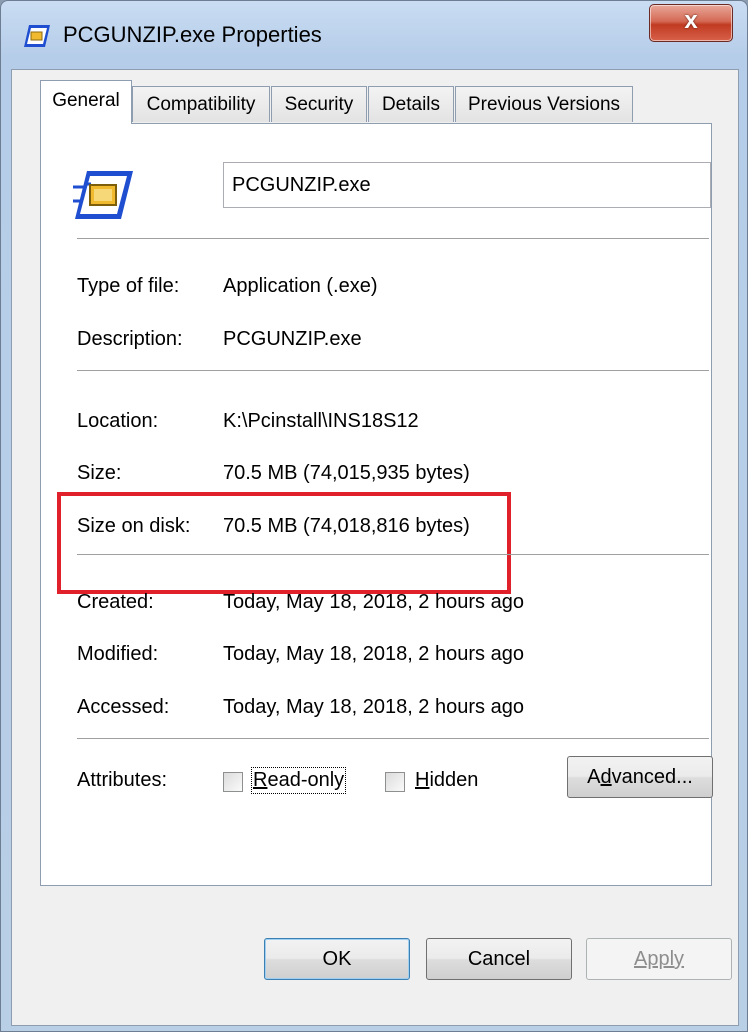 This screenshot has width=748, height=1032. I want to click on window-title: PCGUNZIP.exe Properties, so click(192, 34).